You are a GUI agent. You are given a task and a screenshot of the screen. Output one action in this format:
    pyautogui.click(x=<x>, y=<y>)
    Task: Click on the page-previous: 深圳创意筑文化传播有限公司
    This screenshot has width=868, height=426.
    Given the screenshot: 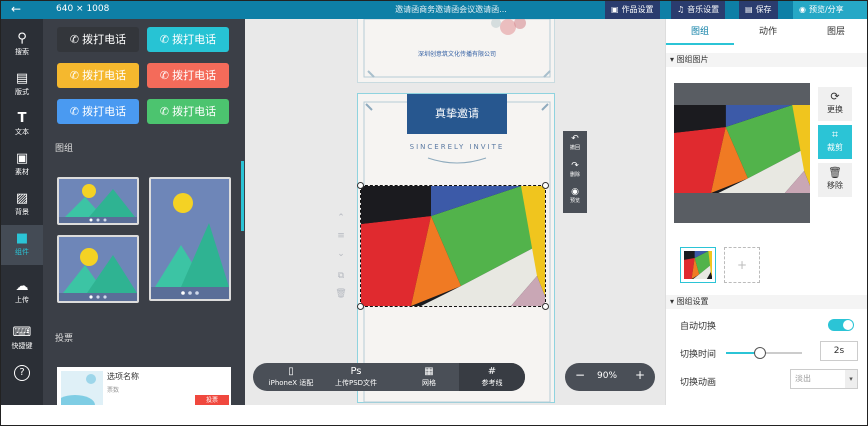 What is the action you would take?
    pyautogui.click(x=456, y=51)
    